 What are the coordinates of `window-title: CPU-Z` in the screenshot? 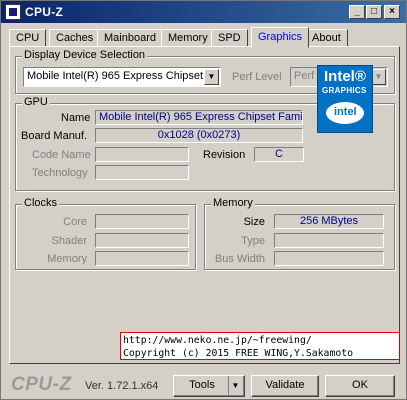 It's located at (44, 12).